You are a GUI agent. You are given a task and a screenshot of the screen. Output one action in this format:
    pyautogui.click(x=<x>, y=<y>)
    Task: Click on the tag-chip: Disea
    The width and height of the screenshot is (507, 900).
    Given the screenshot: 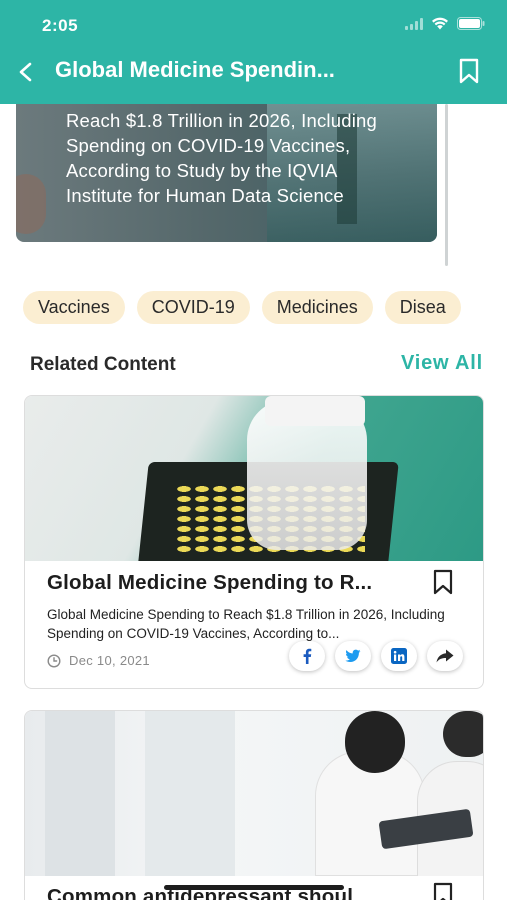 What is the action you would take?
    pyautogui.click(x=422, y=307)
    